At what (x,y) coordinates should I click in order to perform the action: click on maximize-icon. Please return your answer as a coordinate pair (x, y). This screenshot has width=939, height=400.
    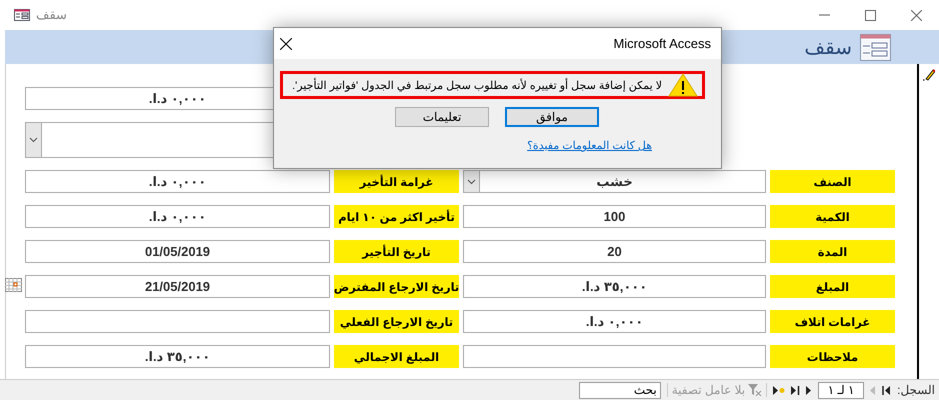
    Looking at the image, I should click on (870, 15).